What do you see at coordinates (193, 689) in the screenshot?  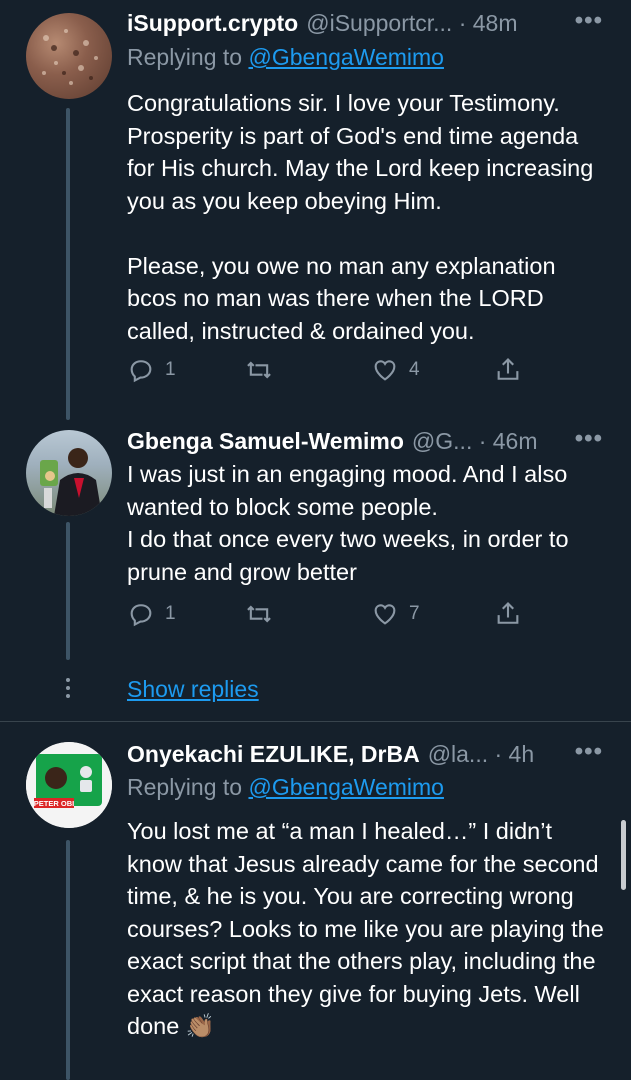 I see `show-replies-link: Show replies` at bounding box center [193, 689].